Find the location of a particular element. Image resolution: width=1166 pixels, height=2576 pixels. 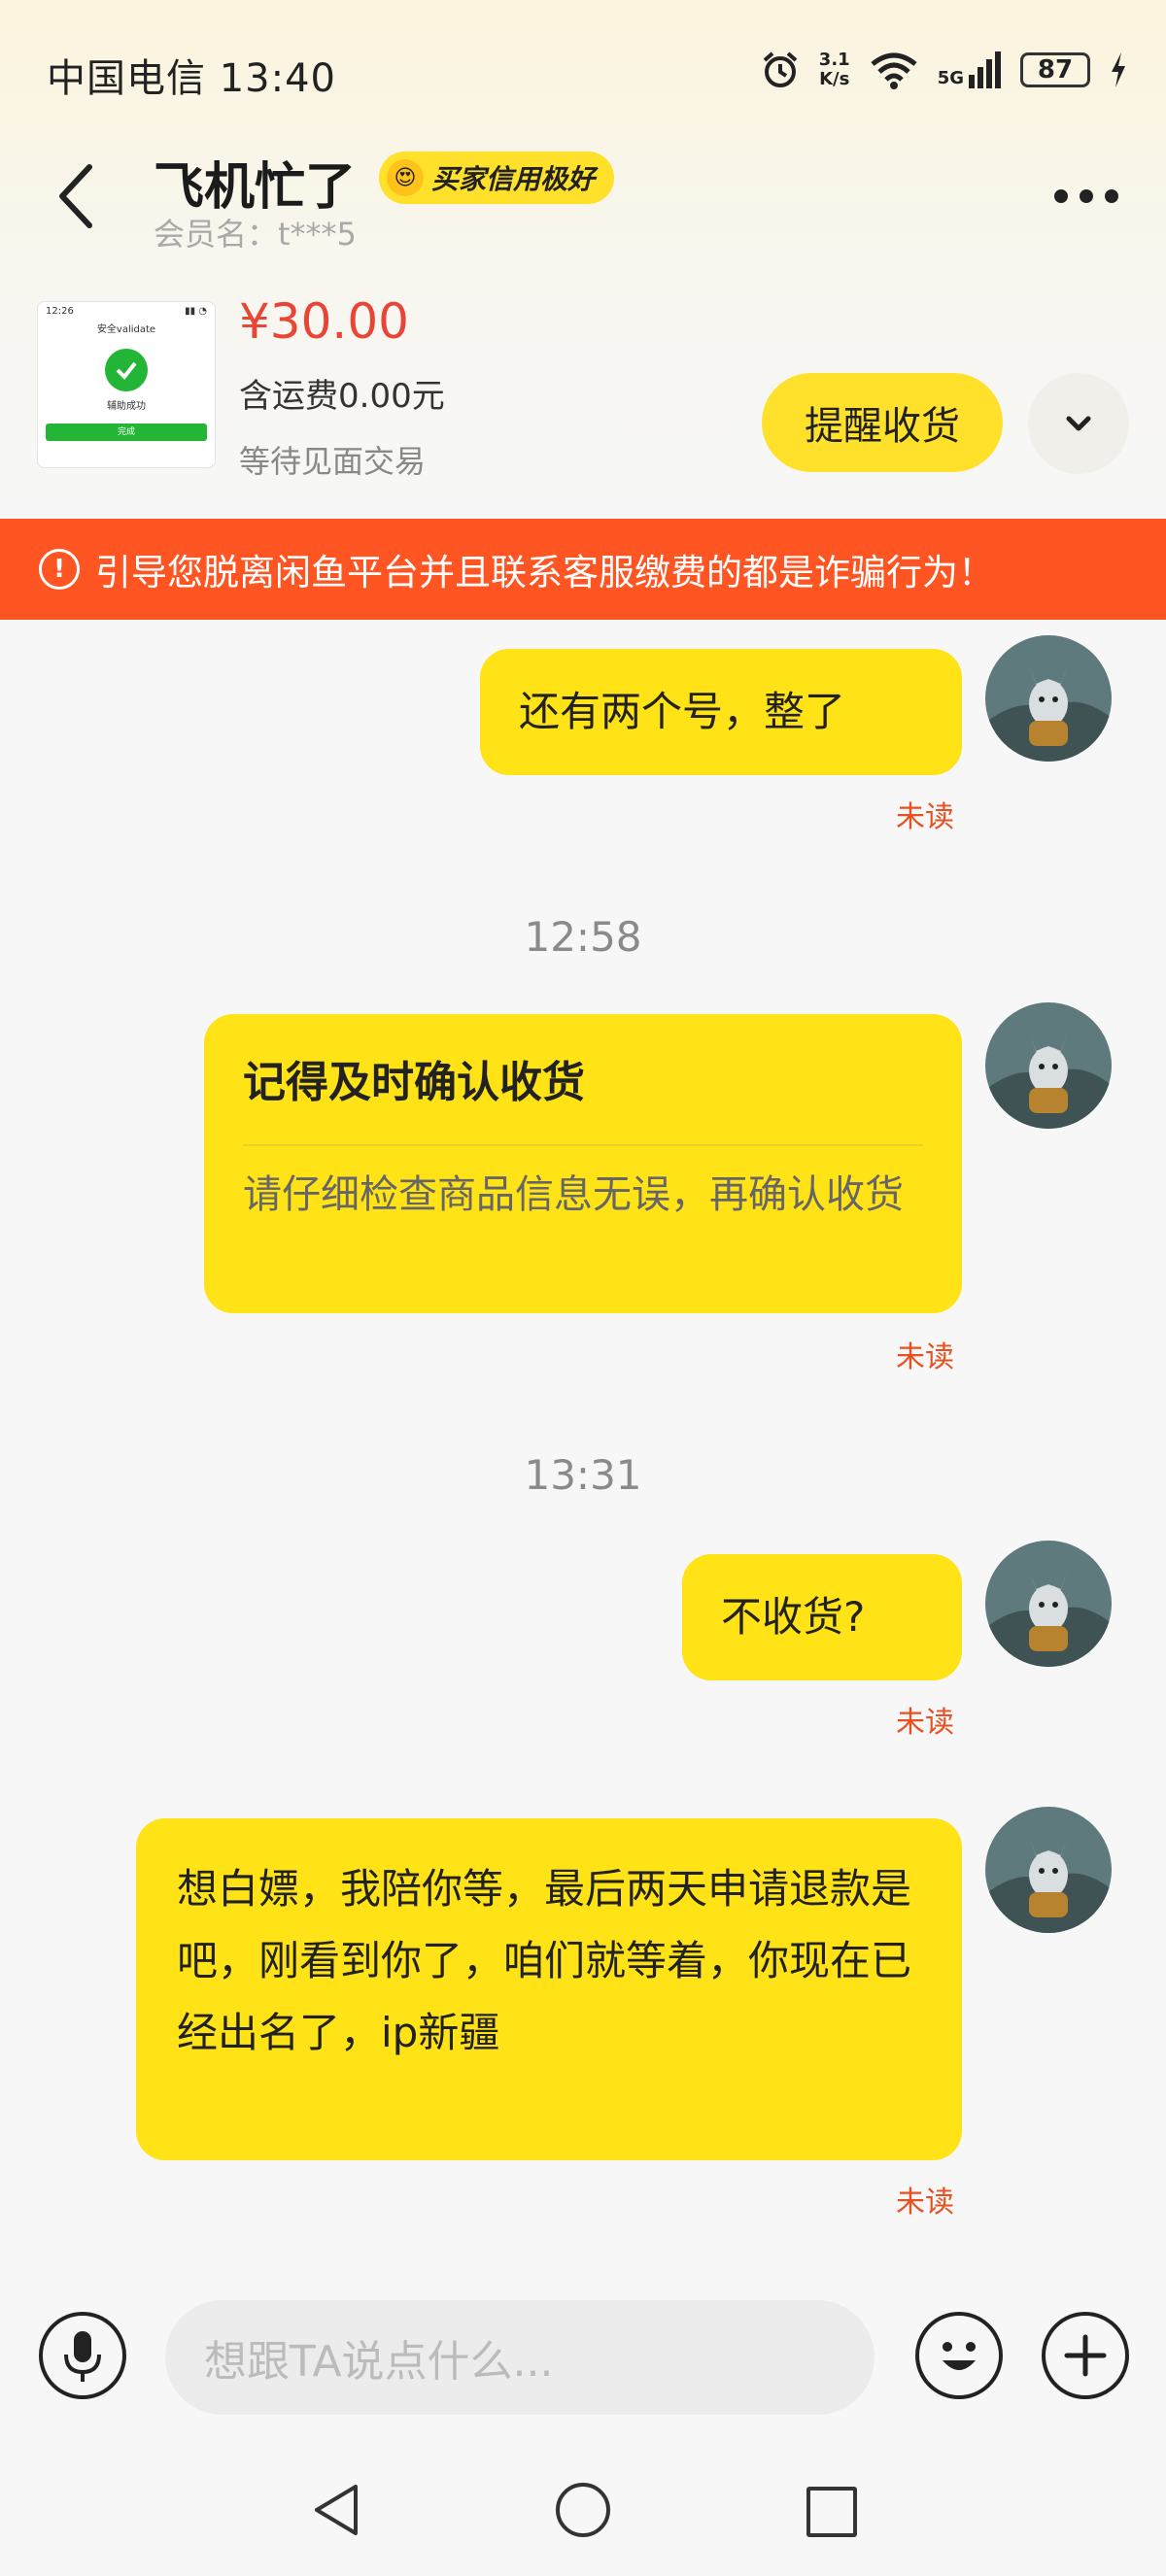

card-title: 记得及时确认收货 is located at coordinates (414, 1082).